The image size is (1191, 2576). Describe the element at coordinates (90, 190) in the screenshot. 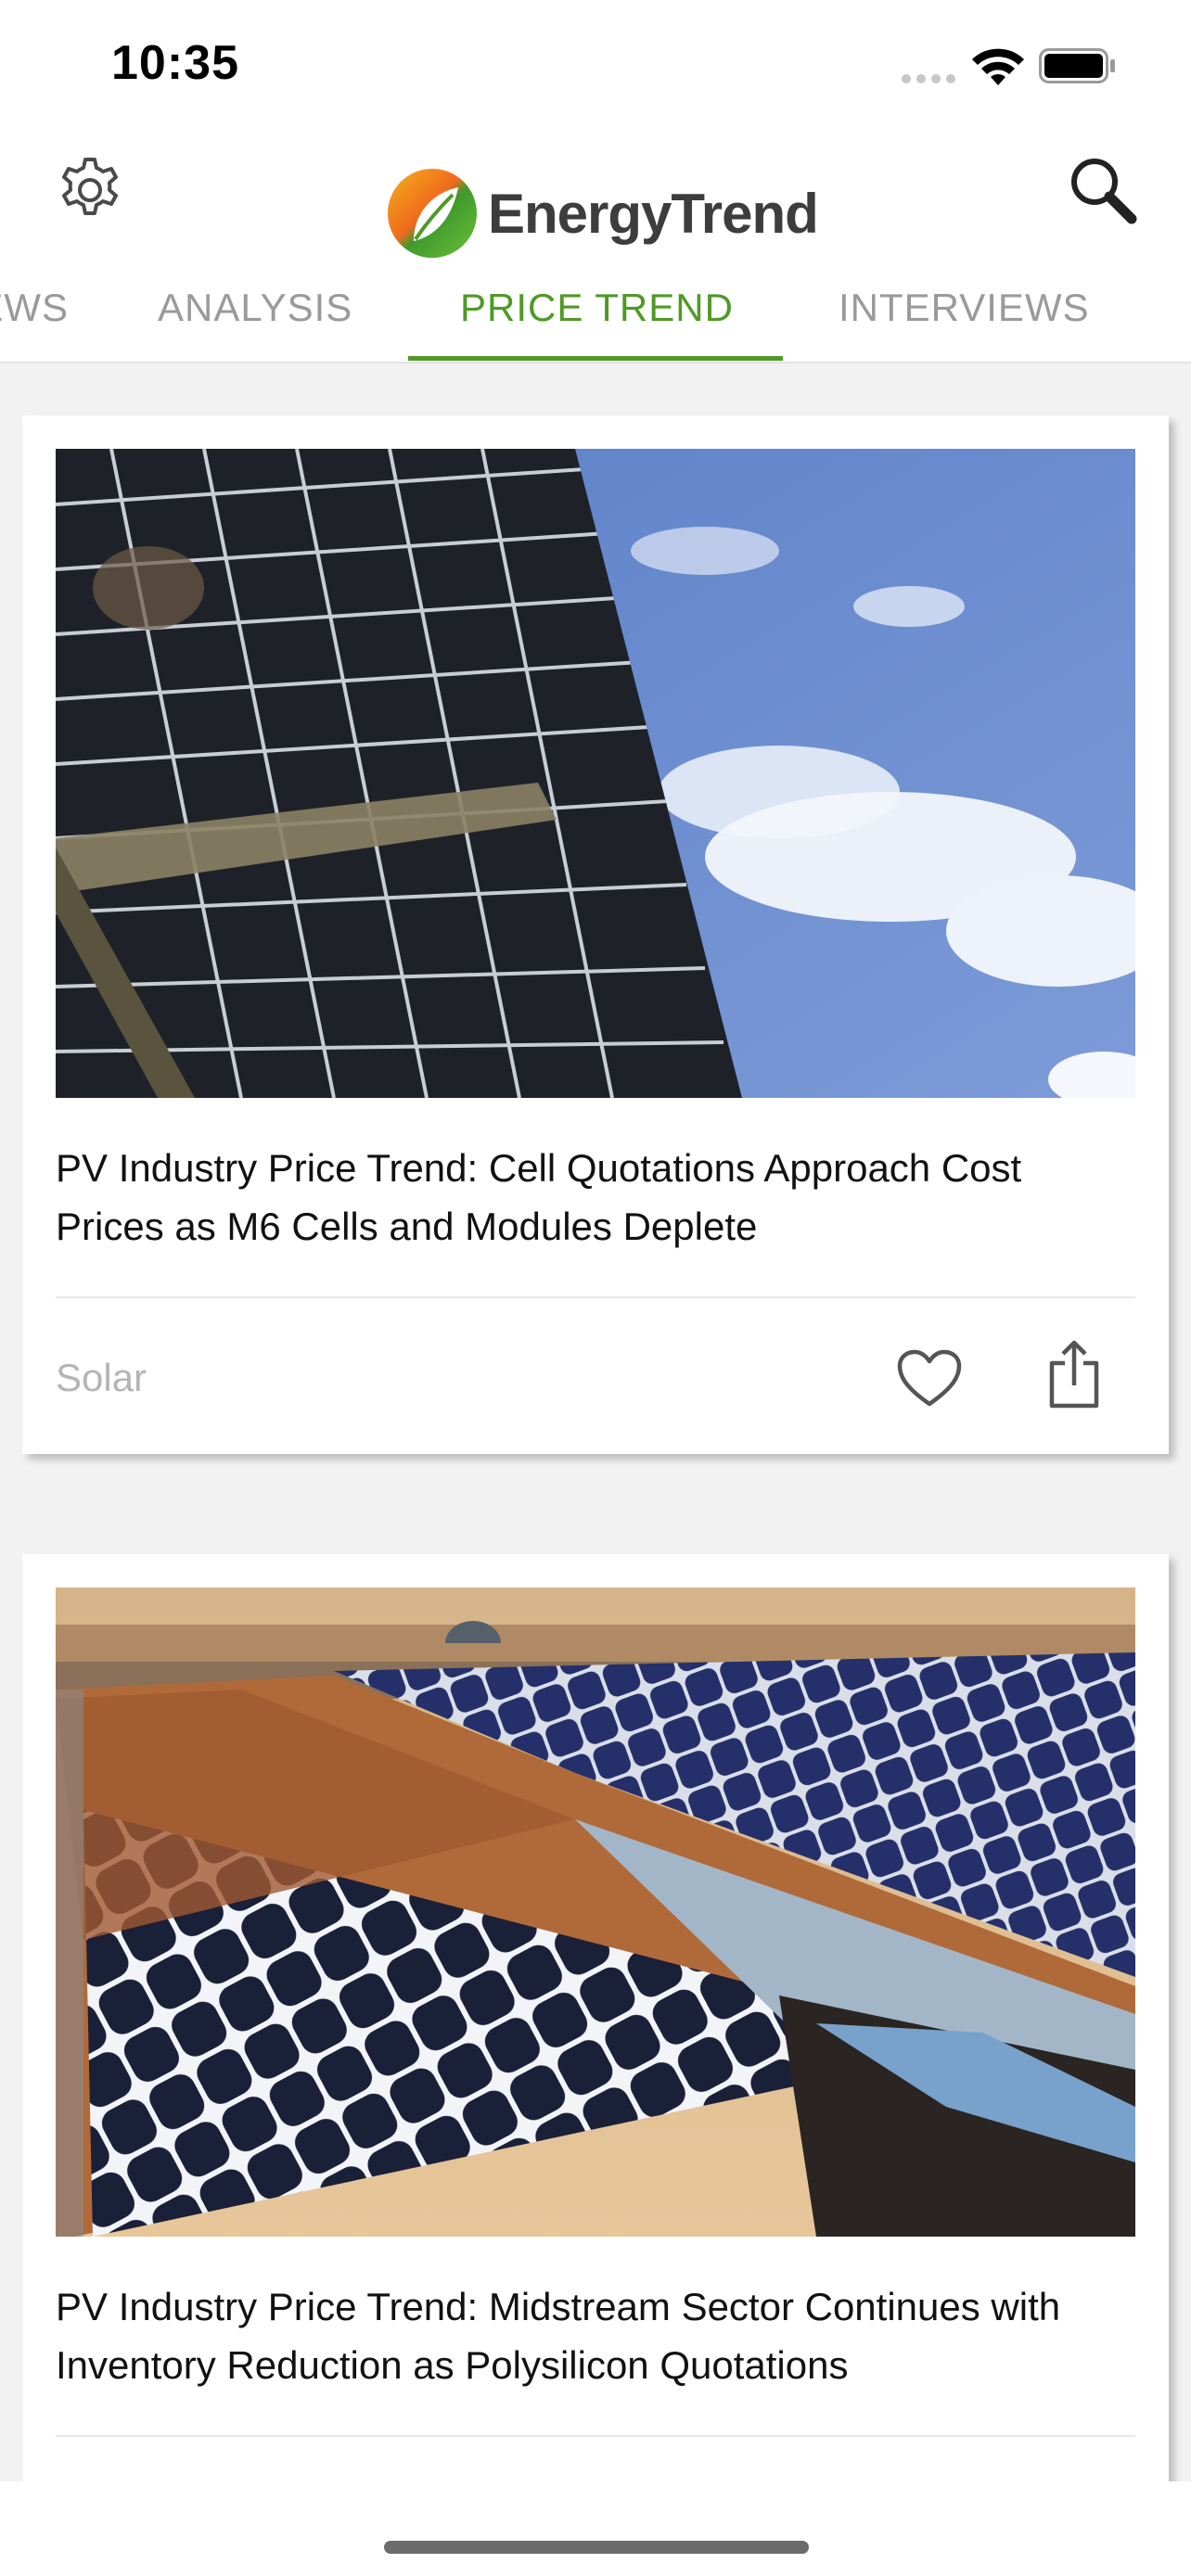

I see `gear-icon` at that location.